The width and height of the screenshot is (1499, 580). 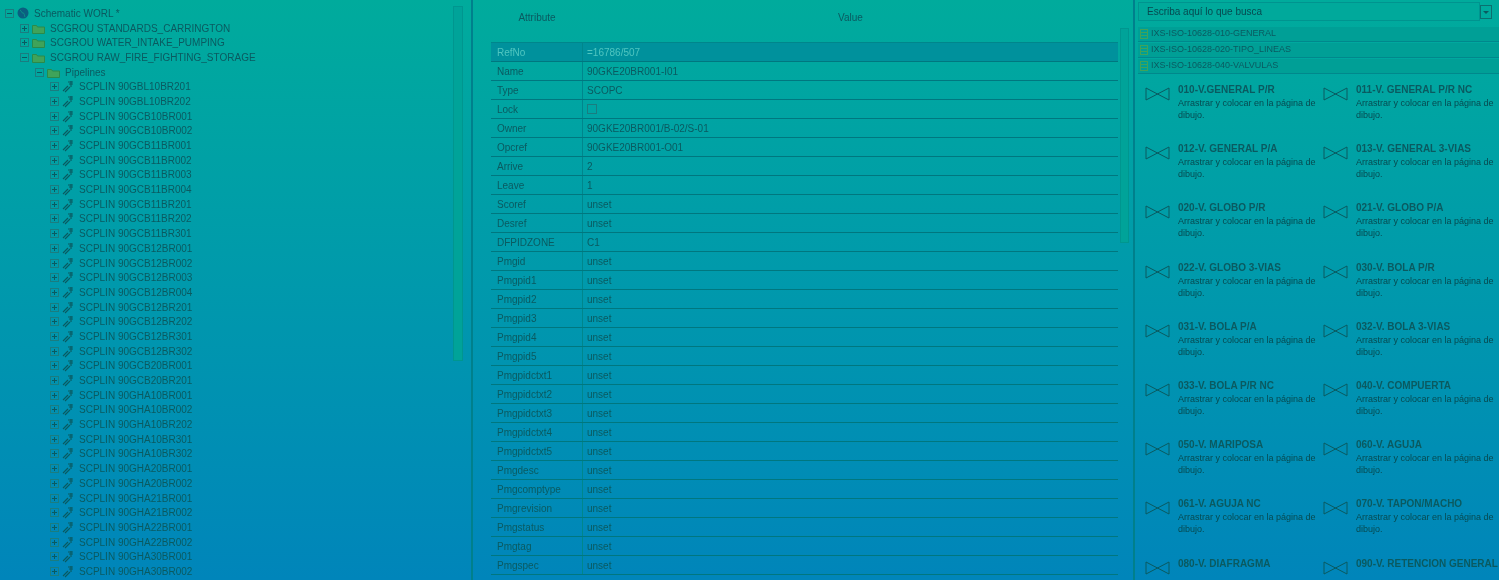 What do you see at coordinates (850, 17) in the screenshot?
I see `column-header: Value` at bounding box center [850, 17].